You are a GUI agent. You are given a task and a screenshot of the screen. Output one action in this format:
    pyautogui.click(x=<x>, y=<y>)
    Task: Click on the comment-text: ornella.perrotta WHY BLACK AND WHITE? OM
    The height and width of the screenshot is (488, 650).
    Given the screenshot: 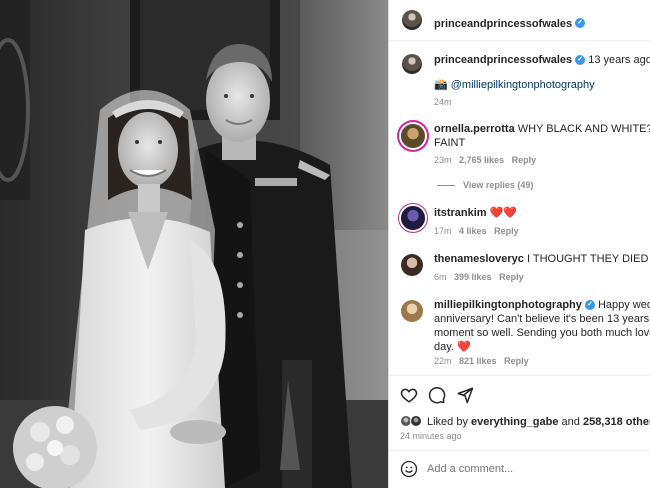 What is the action you would take?
    pyautogui.click(x=542, y=129)
    